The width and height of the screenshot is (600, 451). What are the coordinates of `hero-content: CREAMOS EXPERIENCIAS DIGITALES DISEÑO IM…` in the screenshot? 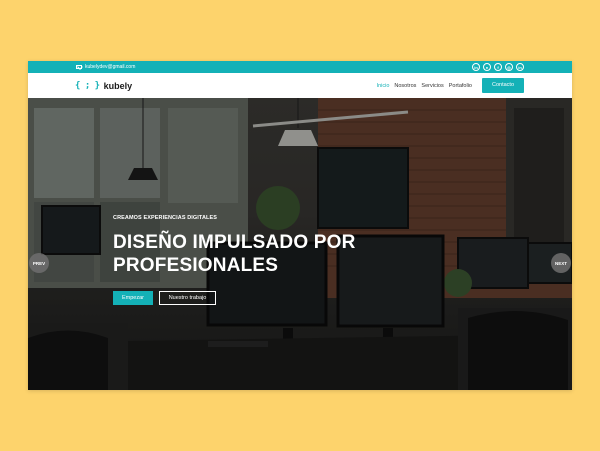 It's located at (234, 260).